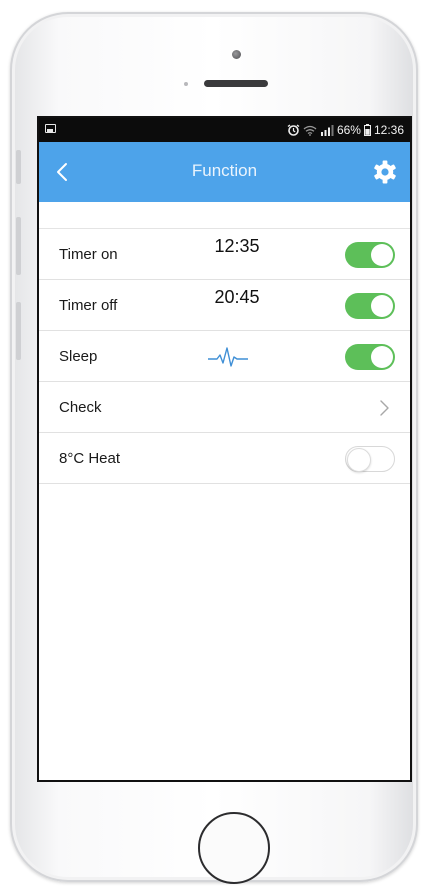 This screenshot has width=428, height=888. What do you see at coordinates (224, 130) in the screenshot?
I see `status-bar: 66% 12:36` at bounding box center [224, 130].